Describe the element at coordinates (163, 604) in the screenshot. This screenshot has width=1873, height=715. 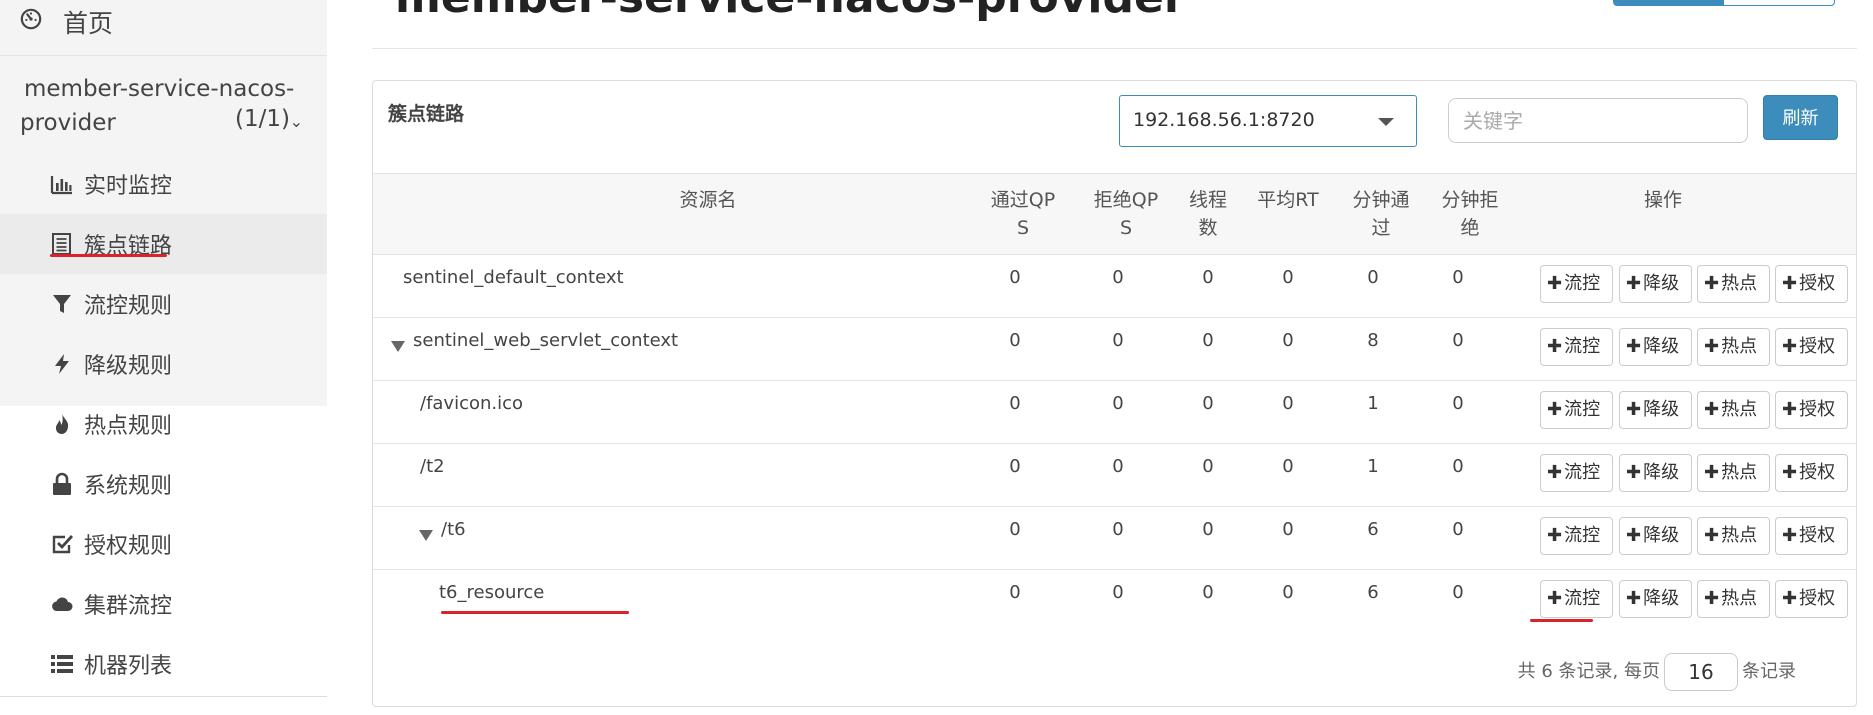
I see `sidebar-item-cluster-flow: 集群流控` at that location.